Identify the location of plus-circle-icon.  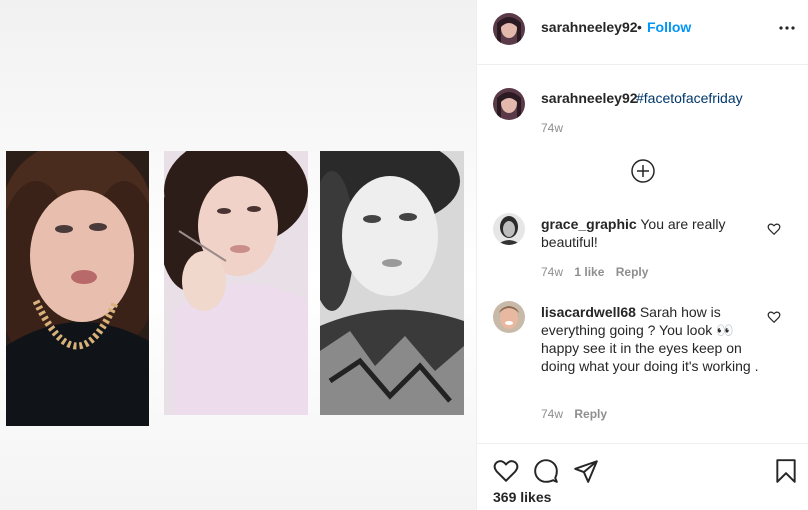
(643, 171).